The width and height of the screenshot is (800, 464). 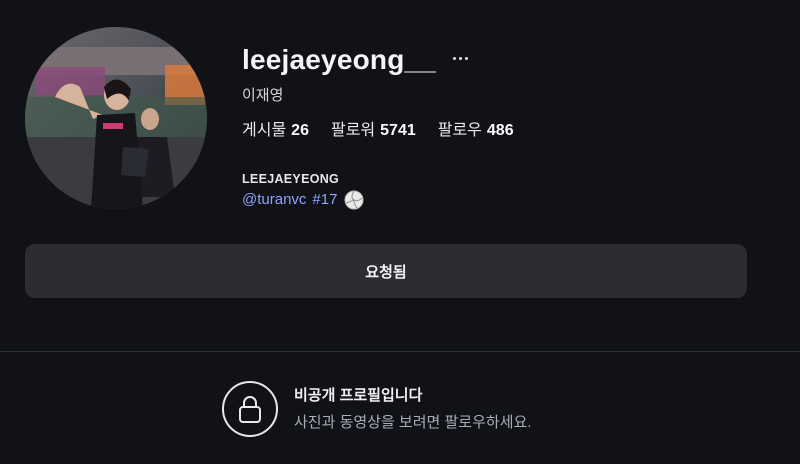 I want to click on stat-posts-value: 26, so click(x=300, y=130).